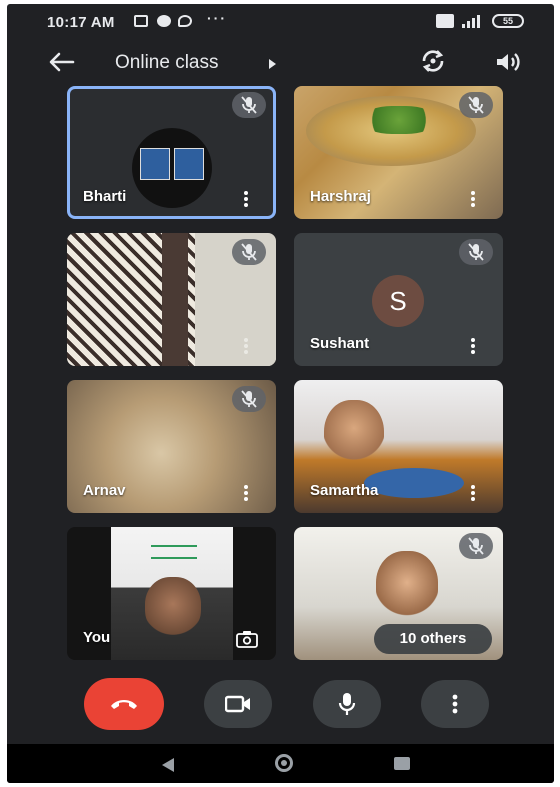  I want to click on participant-tile-bharti: Bharti, so click(171, 152).